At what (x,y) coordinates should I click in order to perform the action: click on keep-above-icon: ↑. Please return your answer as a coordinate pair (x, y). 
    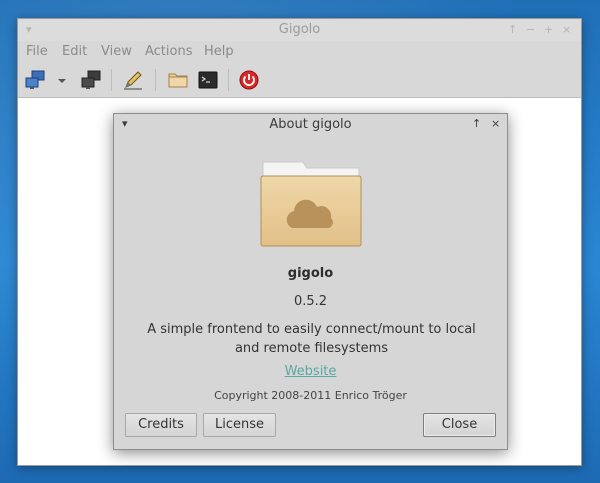
    Looking at the image, I should click on (512, 30).